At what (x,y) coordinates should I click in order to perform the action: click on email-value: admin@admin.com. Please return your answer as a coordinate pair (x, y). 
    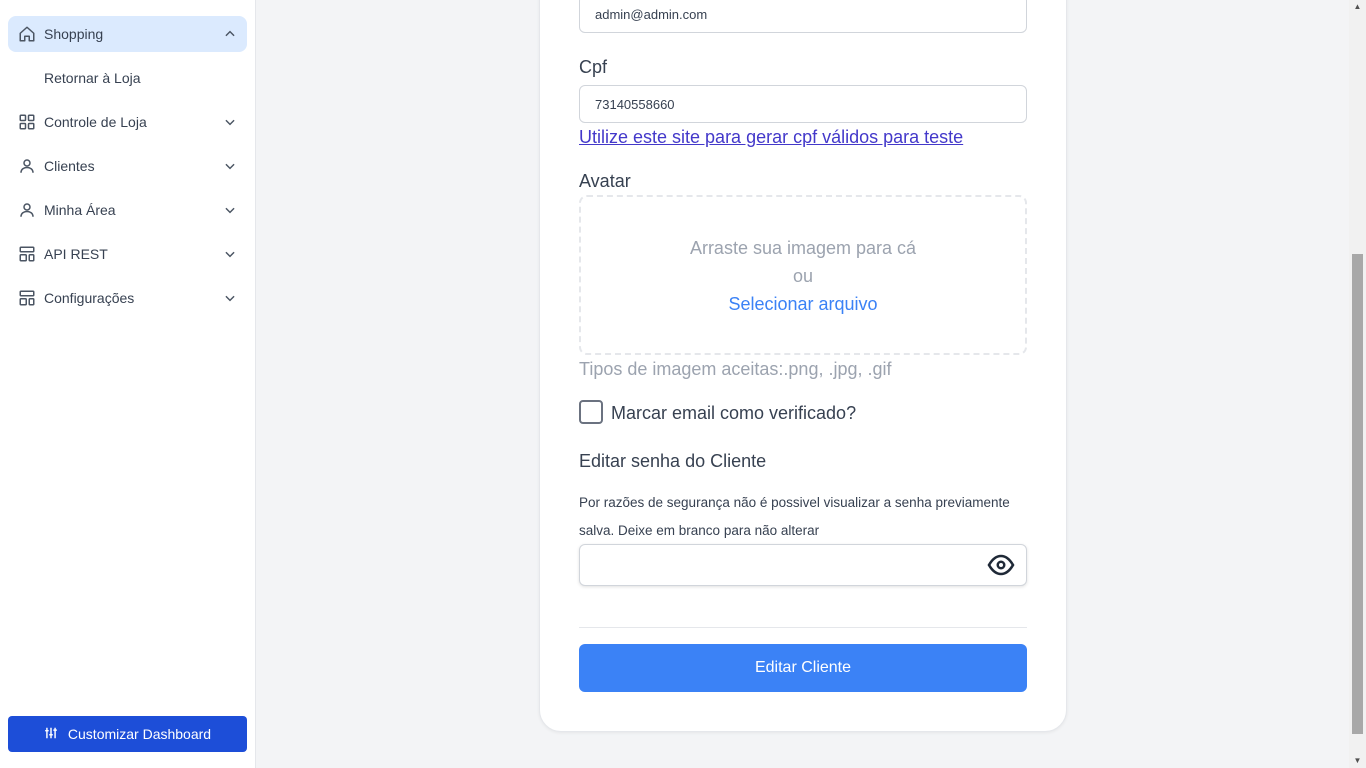
    Looking at the image, I should click on (651, 14).